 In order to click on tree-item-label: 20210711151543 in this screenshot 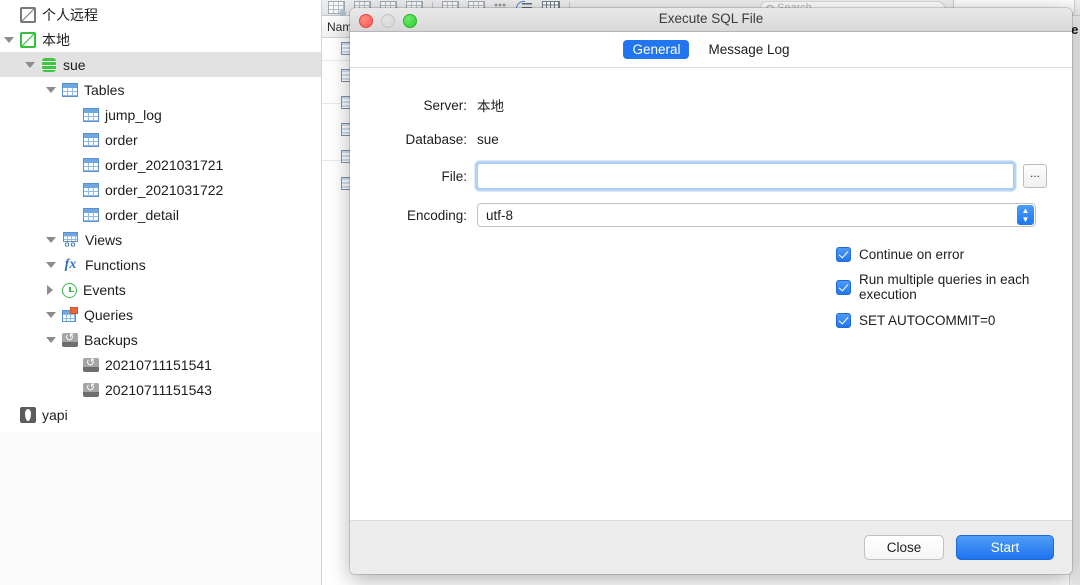, I will do `click(158, 389)`.